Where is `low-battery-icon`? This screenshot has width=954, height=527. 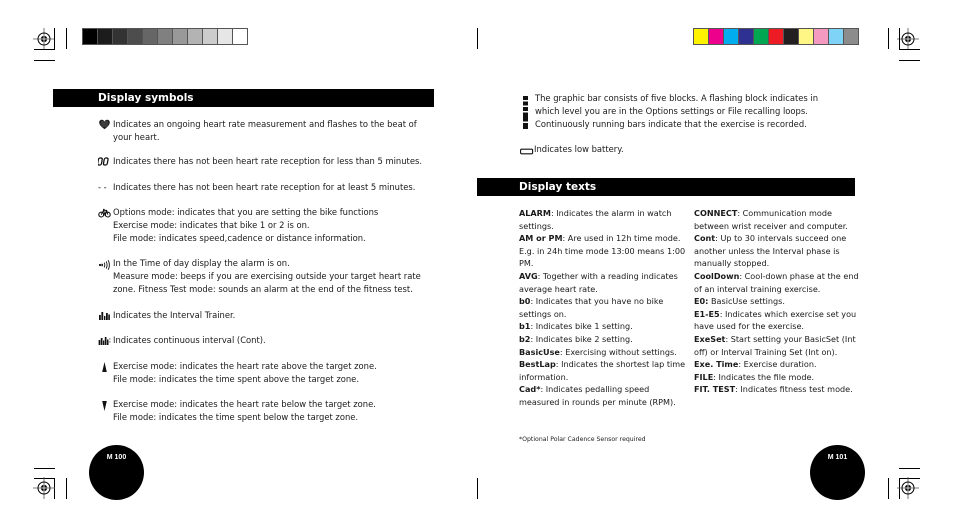
low-battery-icon is located at coordinates (527, 150).